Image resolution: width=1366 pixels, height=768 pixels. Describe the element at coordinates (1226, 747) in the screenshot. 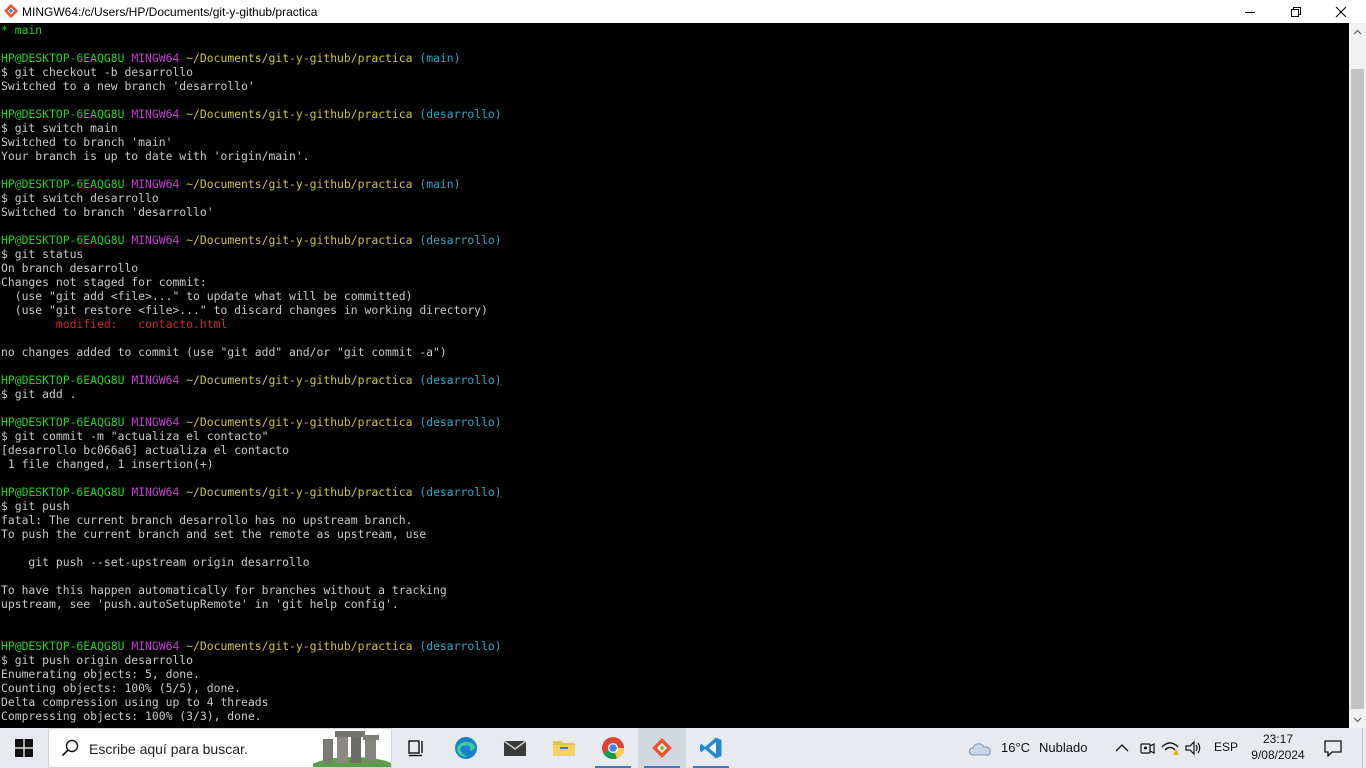

I see `language-indicator: ESP` at that location.